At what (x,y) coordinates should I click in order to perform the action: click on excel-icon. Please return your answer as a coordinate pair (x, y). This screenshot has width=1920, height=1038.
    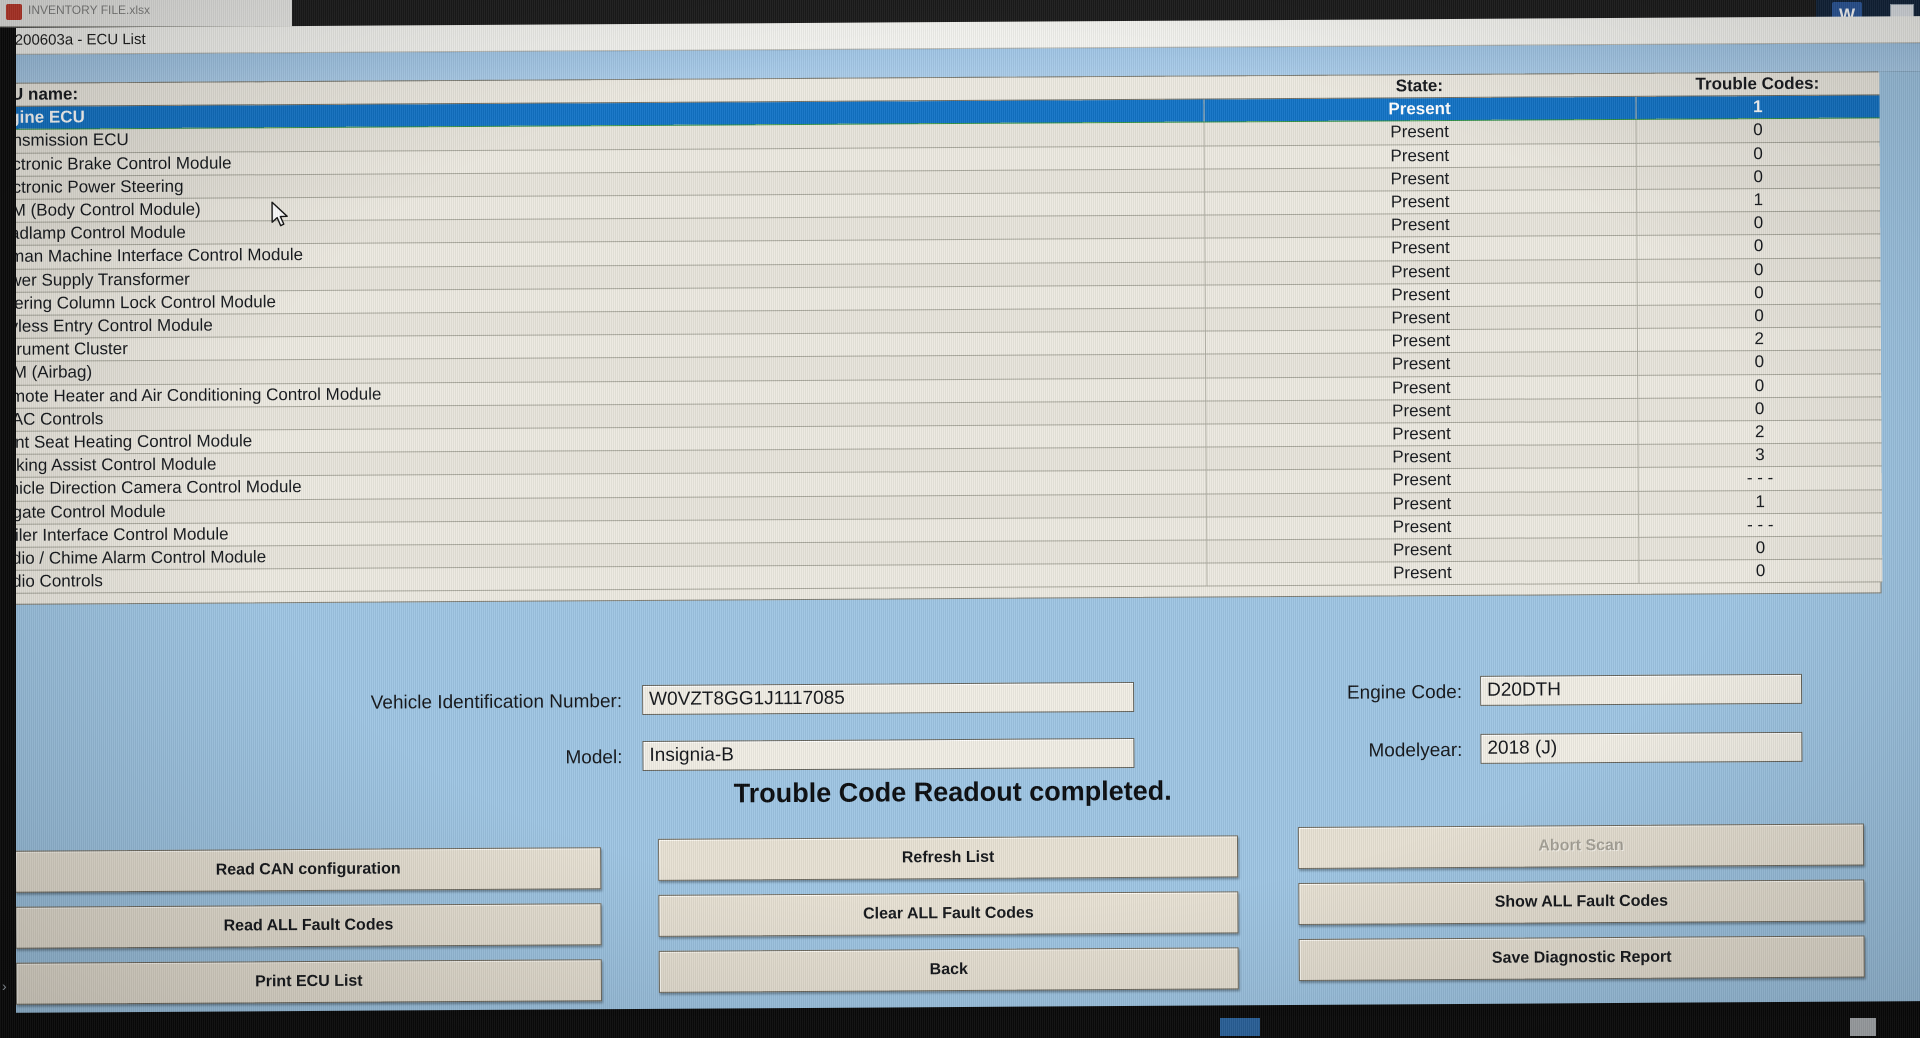
    Looking at the image, I should click on (14, 12).